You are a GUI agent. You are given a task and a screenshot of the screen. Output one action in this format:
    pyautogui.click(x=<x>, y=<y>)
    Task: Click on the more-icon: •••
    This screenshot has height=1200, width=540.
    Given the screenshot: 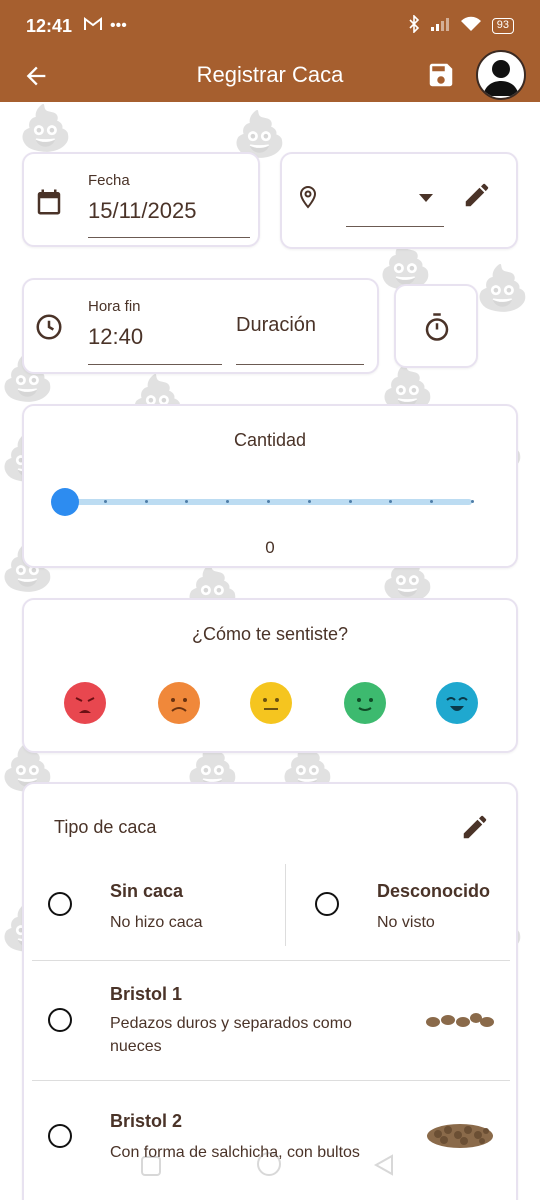 What is the action you would take?
    pyautogui.click(x=118, y=25)
    